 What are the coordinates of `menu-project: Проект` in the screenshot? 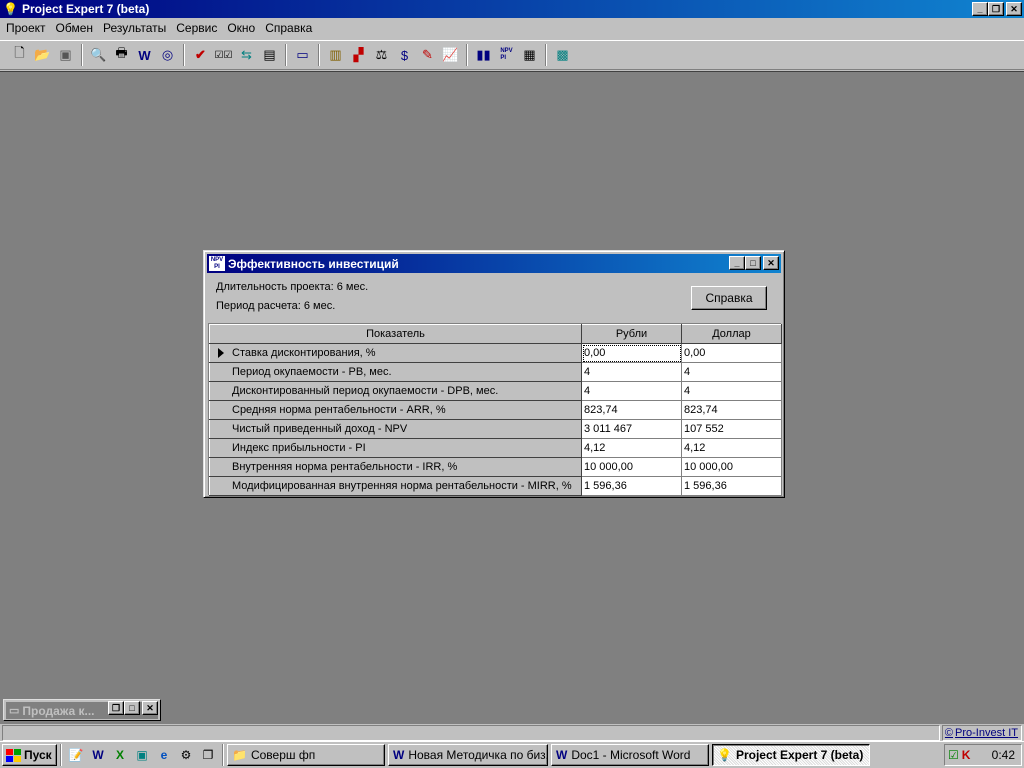 It's located at (27, 28).